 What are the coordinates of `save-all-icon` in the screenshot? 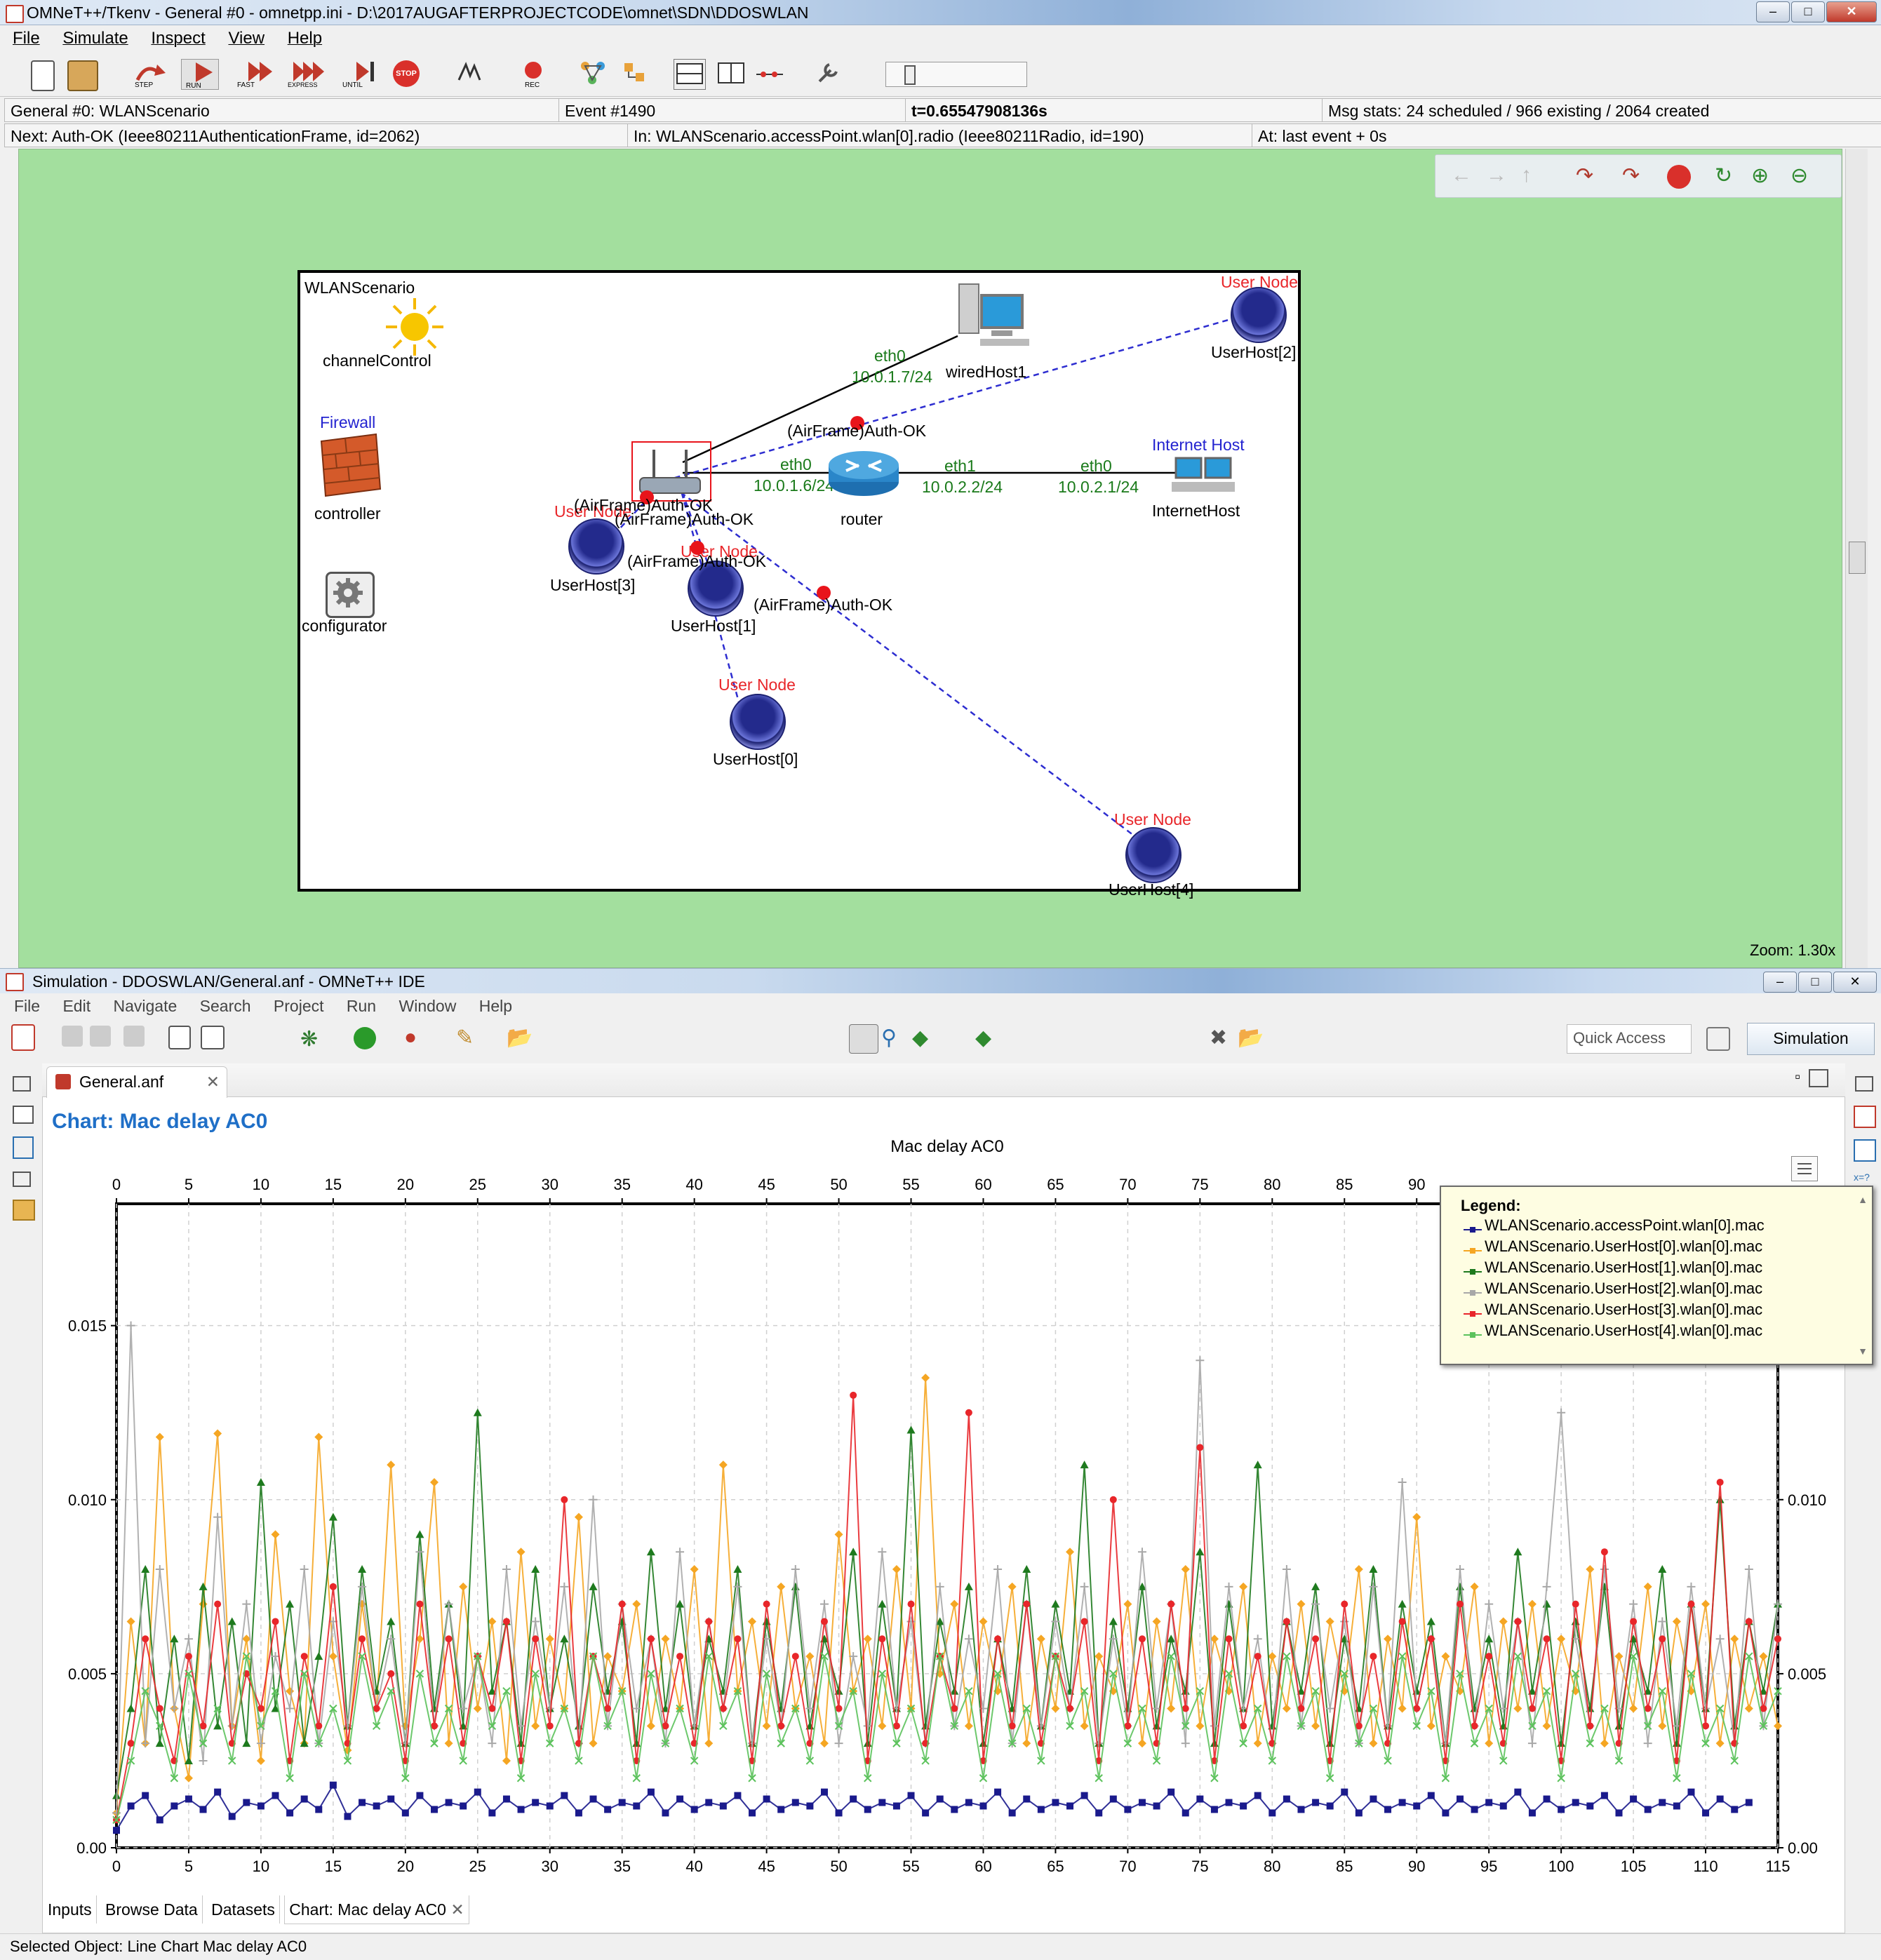 It's located at (101, 1037).